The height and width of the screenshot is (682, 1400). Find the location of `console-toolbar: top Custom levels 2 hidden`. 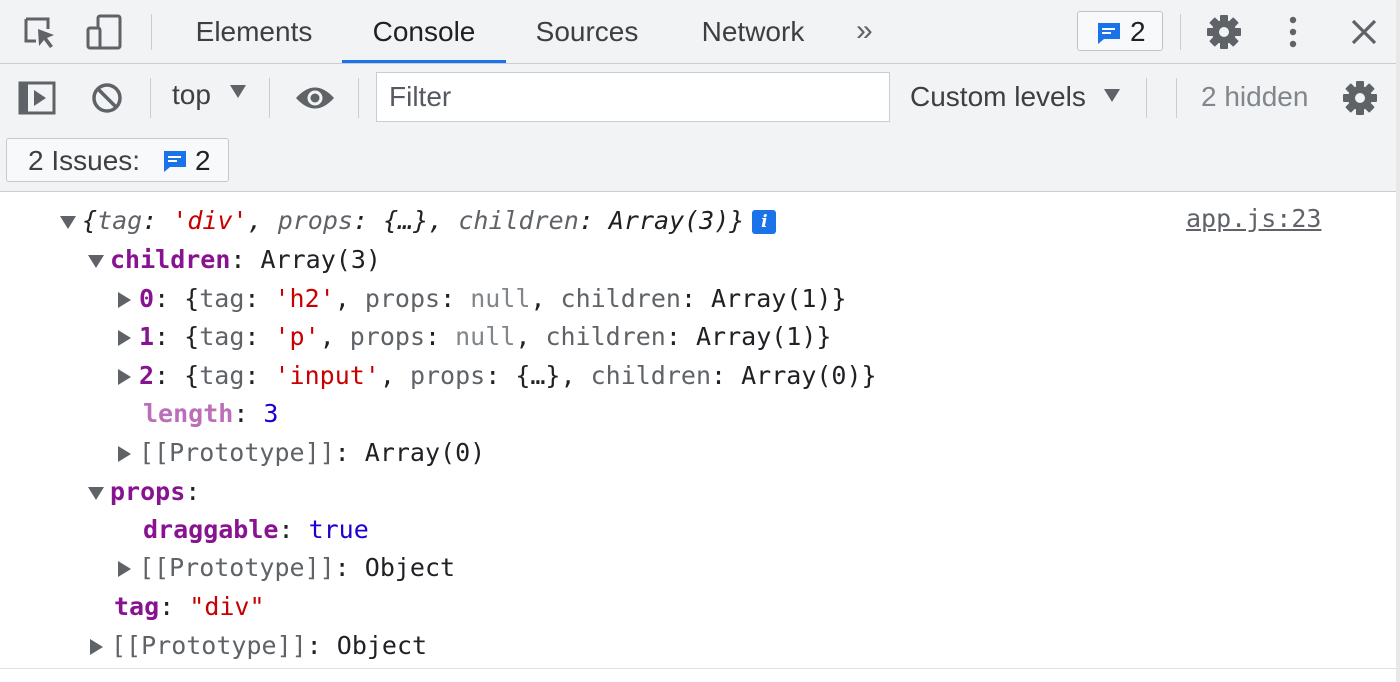

console-toolbar: top Custom levels 2 hidden is located at coordinates (700, 98).